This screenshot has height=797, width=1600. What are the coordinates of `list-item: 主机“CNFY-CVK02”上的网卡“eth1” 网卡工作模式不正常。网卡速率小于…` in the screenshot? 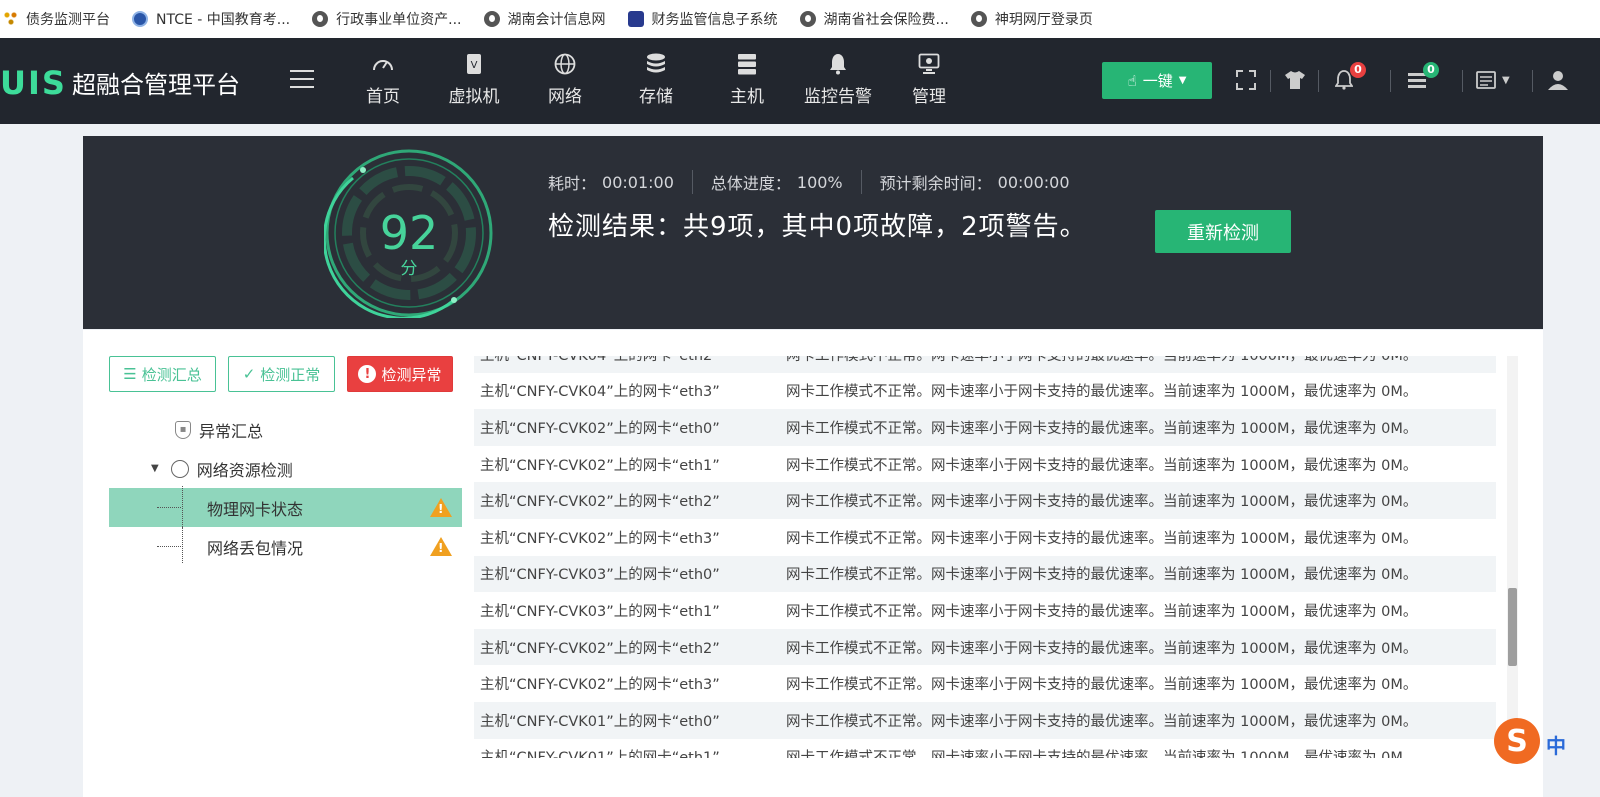 It's located at (985, 464).